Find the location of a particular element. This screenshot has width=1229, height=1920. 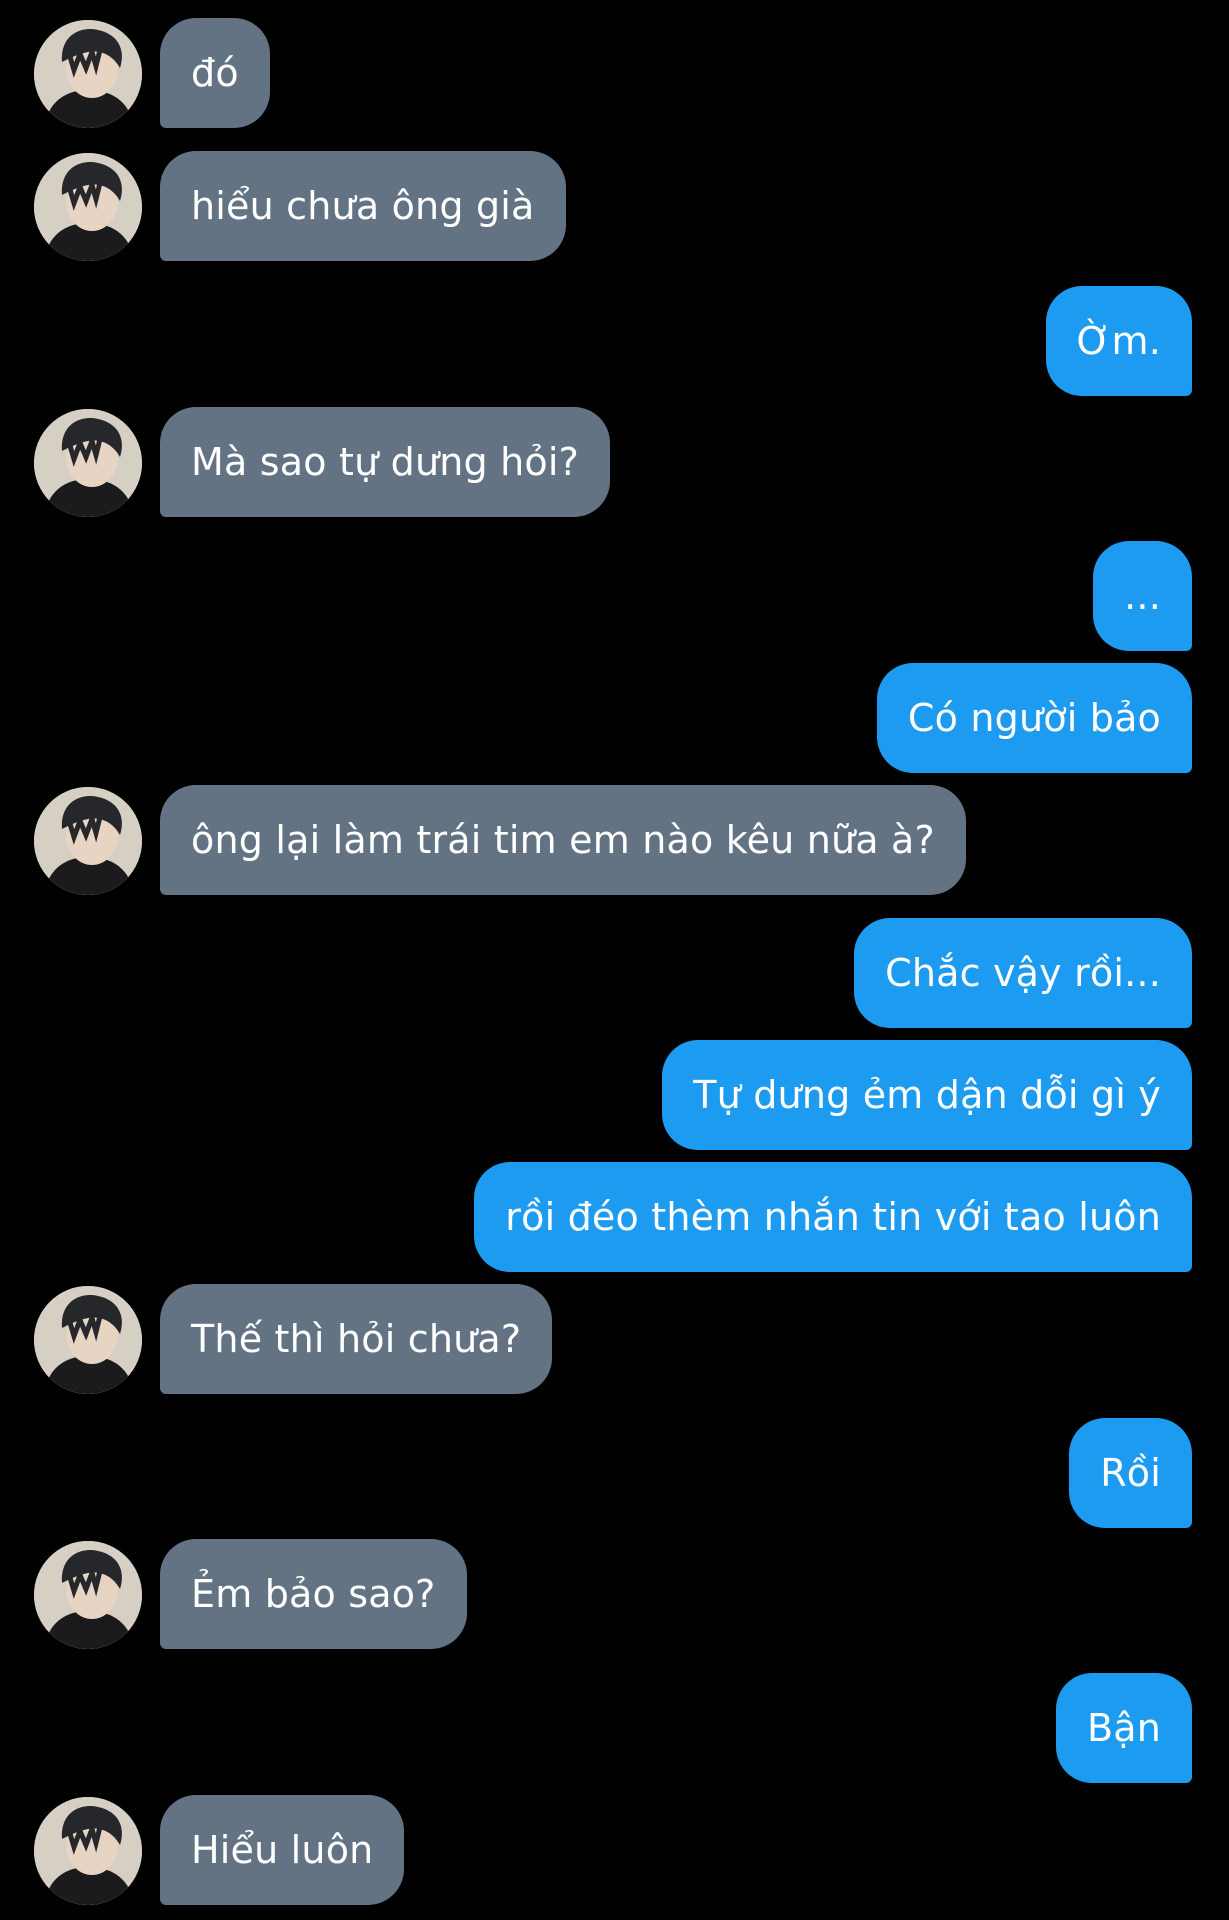

outgoing-message-bubble: Tự dưng ẻm dận dỗi gì ý is located at coordinates (927, 1095).